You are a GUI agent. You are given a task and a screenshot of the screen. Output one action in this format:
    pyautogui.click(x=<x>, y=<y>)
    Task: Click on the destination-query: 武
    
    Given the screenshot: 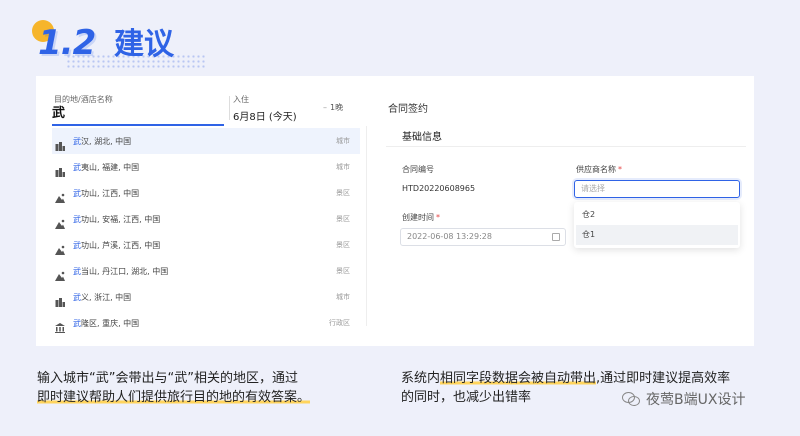 What is the action you would take?
    pyautogui.click(x=59, y=113)
    